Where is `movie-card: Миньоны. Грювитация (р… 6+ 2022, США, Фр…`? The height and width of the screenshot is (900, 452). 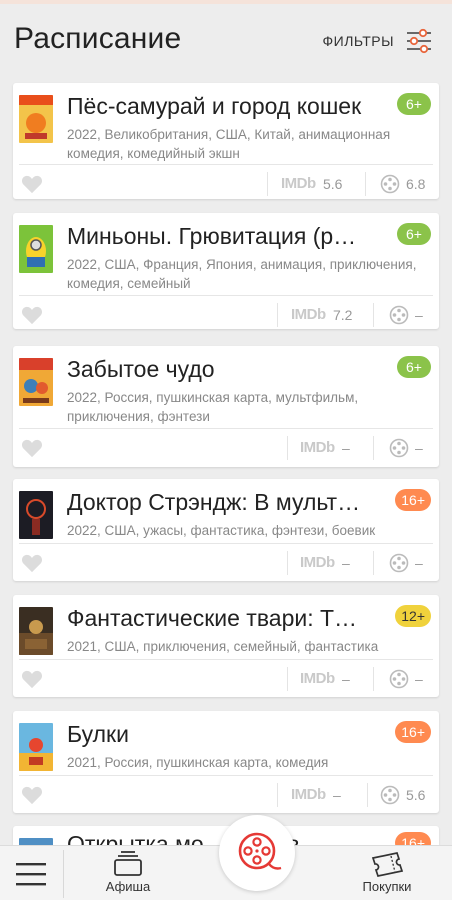 movie-card: Миньоны. Грювитация (р… 6+ 2022, США, Фр… is located at coordinates (226, 271).